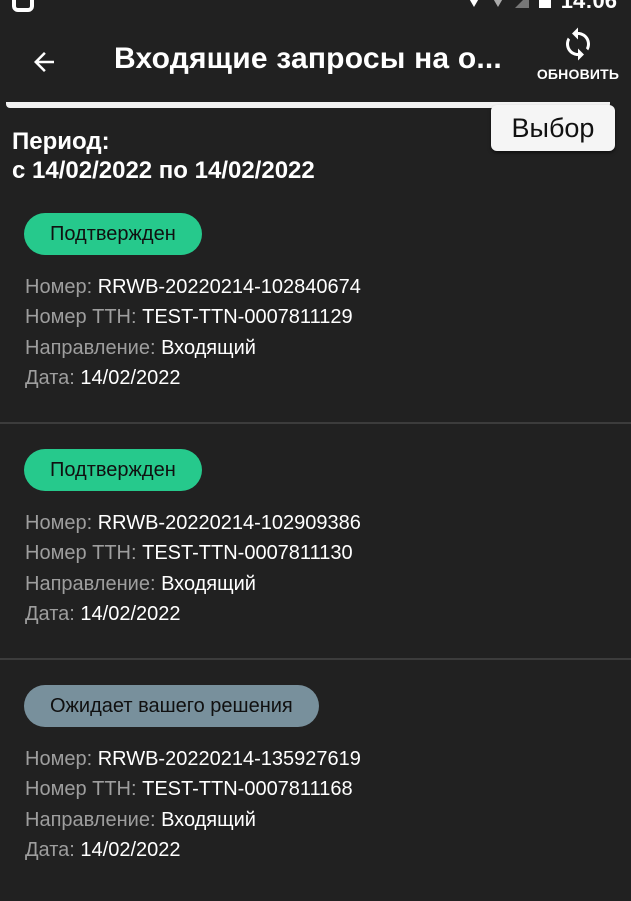 The height and width of the screenshot is (901, 631). Describe the element at coordinates (497, 3) in the screenshot. I see `wifi-icon` at that location.